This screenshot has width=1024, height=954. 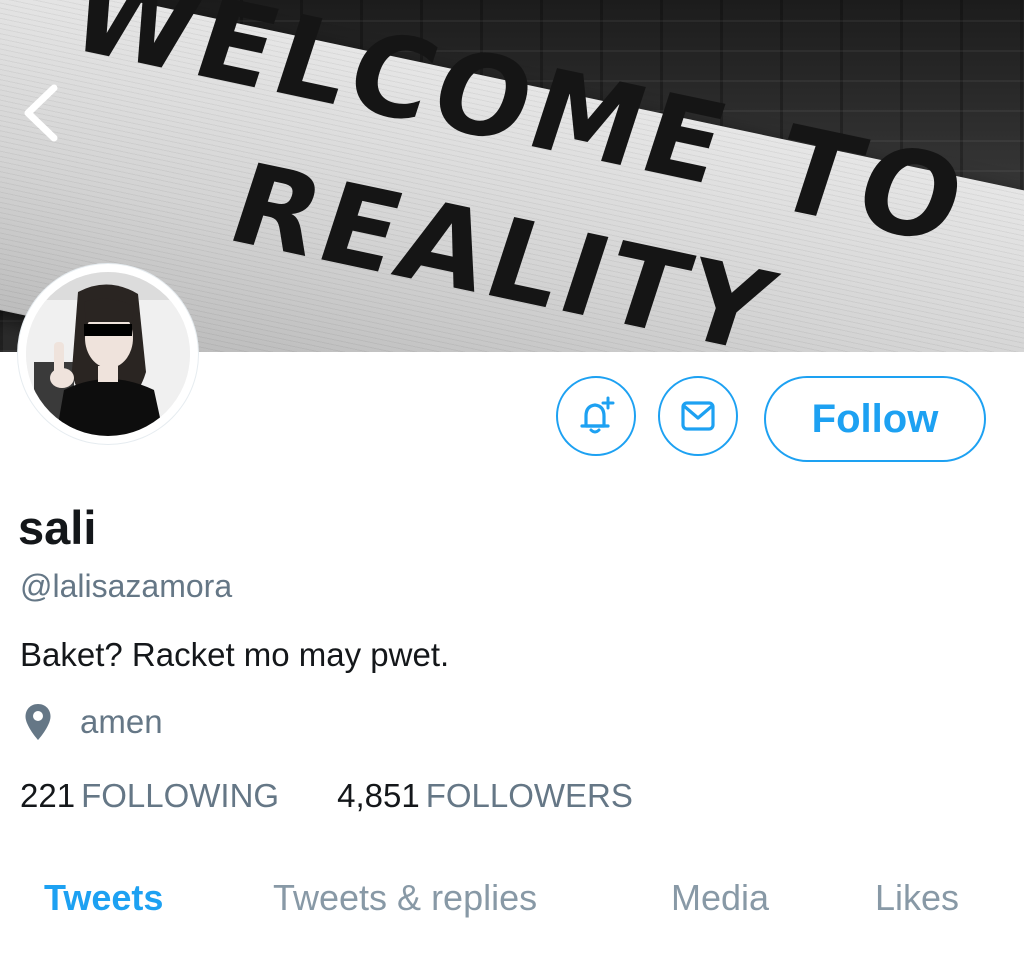 I want to click on avatar, so click(x=108, y=354).